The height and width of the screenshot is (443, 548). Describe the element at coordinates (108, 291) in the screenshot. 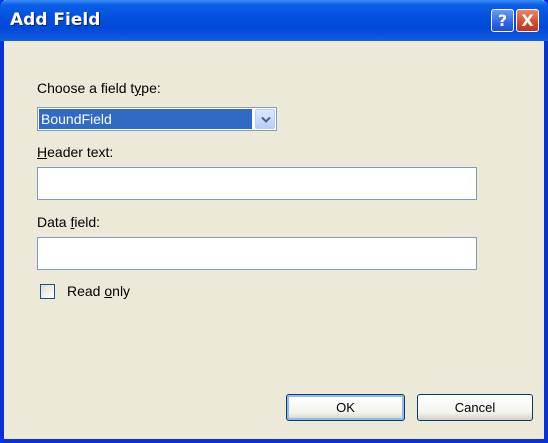

I see `read-only-label-access-key: o` at that location.